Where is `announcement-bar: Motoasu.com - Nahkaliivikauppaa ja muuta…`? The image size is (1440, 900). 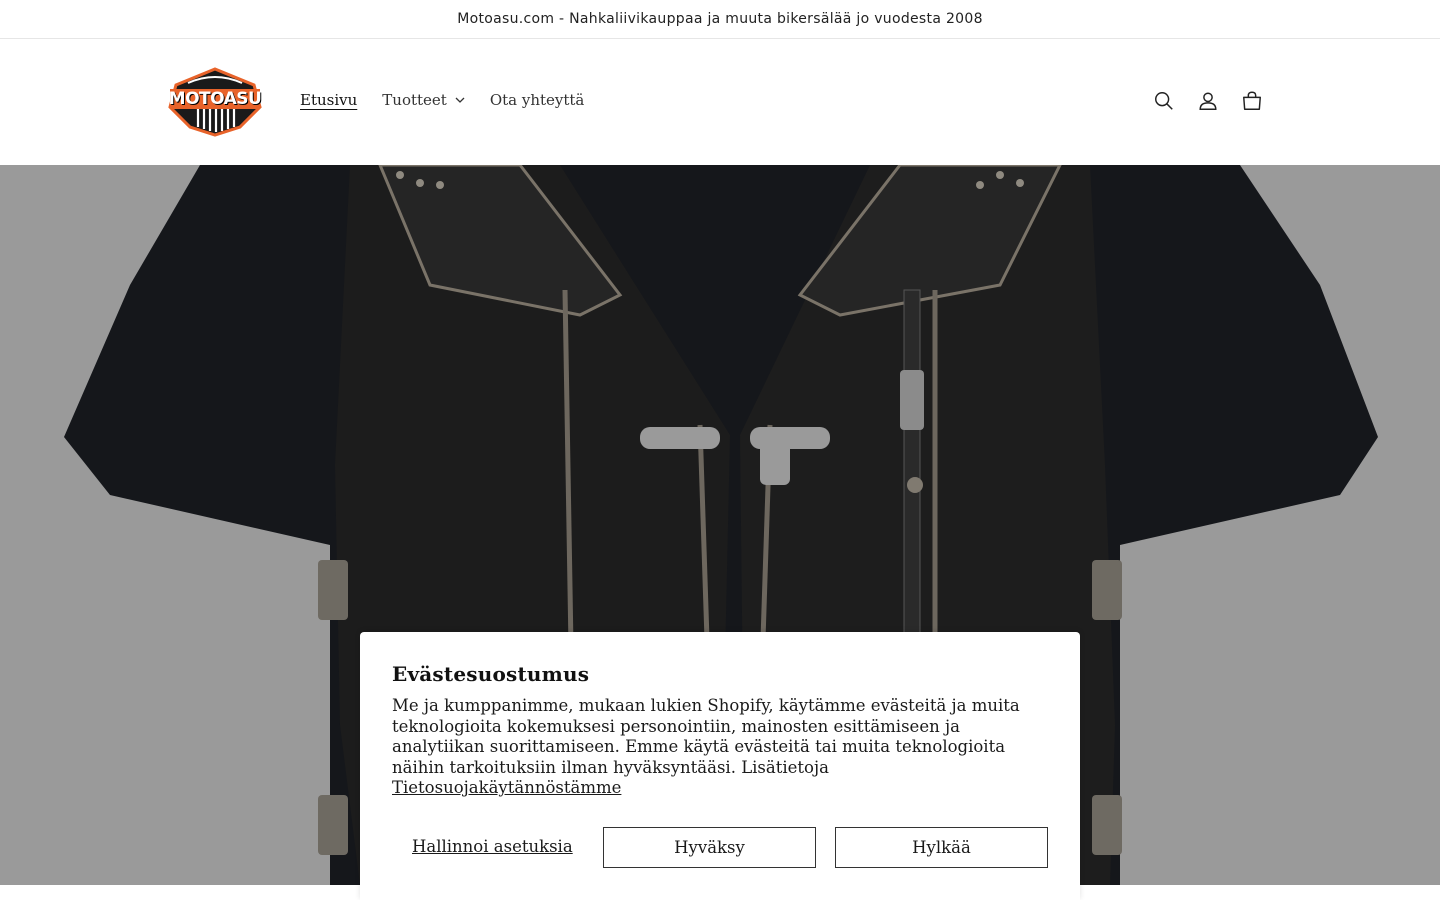 announcement-bar: Motoasu.com - Nahkaliivikauppaa ja muuta… is located at coordinates (720, 19).